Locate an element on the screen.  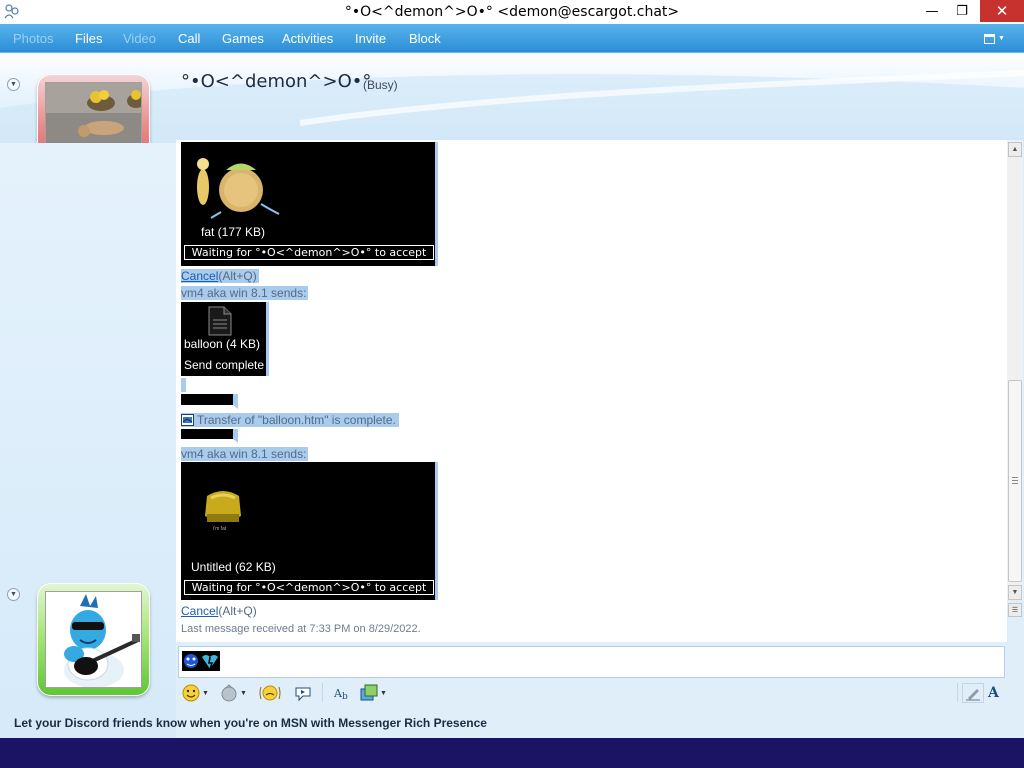
cancel-link-1: Cancel is located at coordinates (199, 276).